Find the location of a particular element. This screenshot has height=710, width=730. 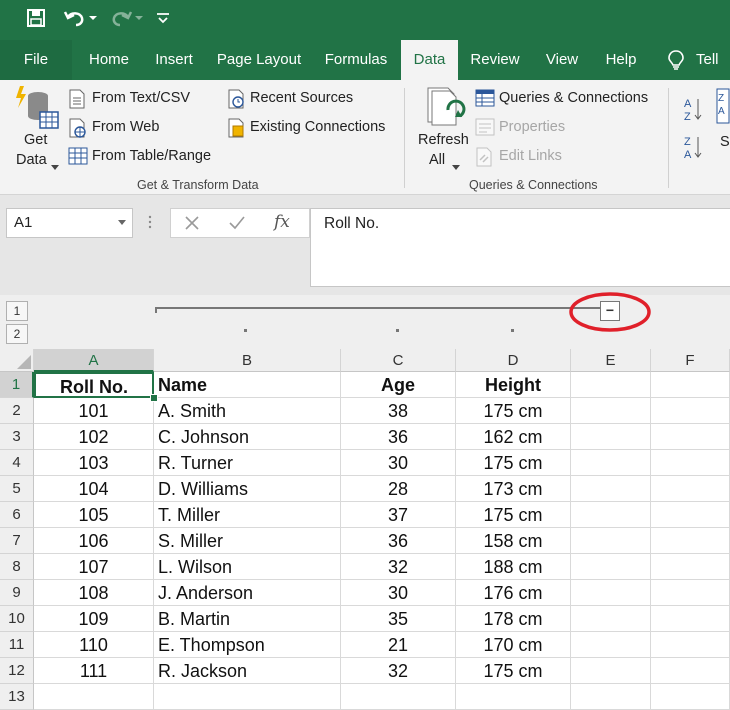

row-header: 11 is located at coordinates (17, 645).